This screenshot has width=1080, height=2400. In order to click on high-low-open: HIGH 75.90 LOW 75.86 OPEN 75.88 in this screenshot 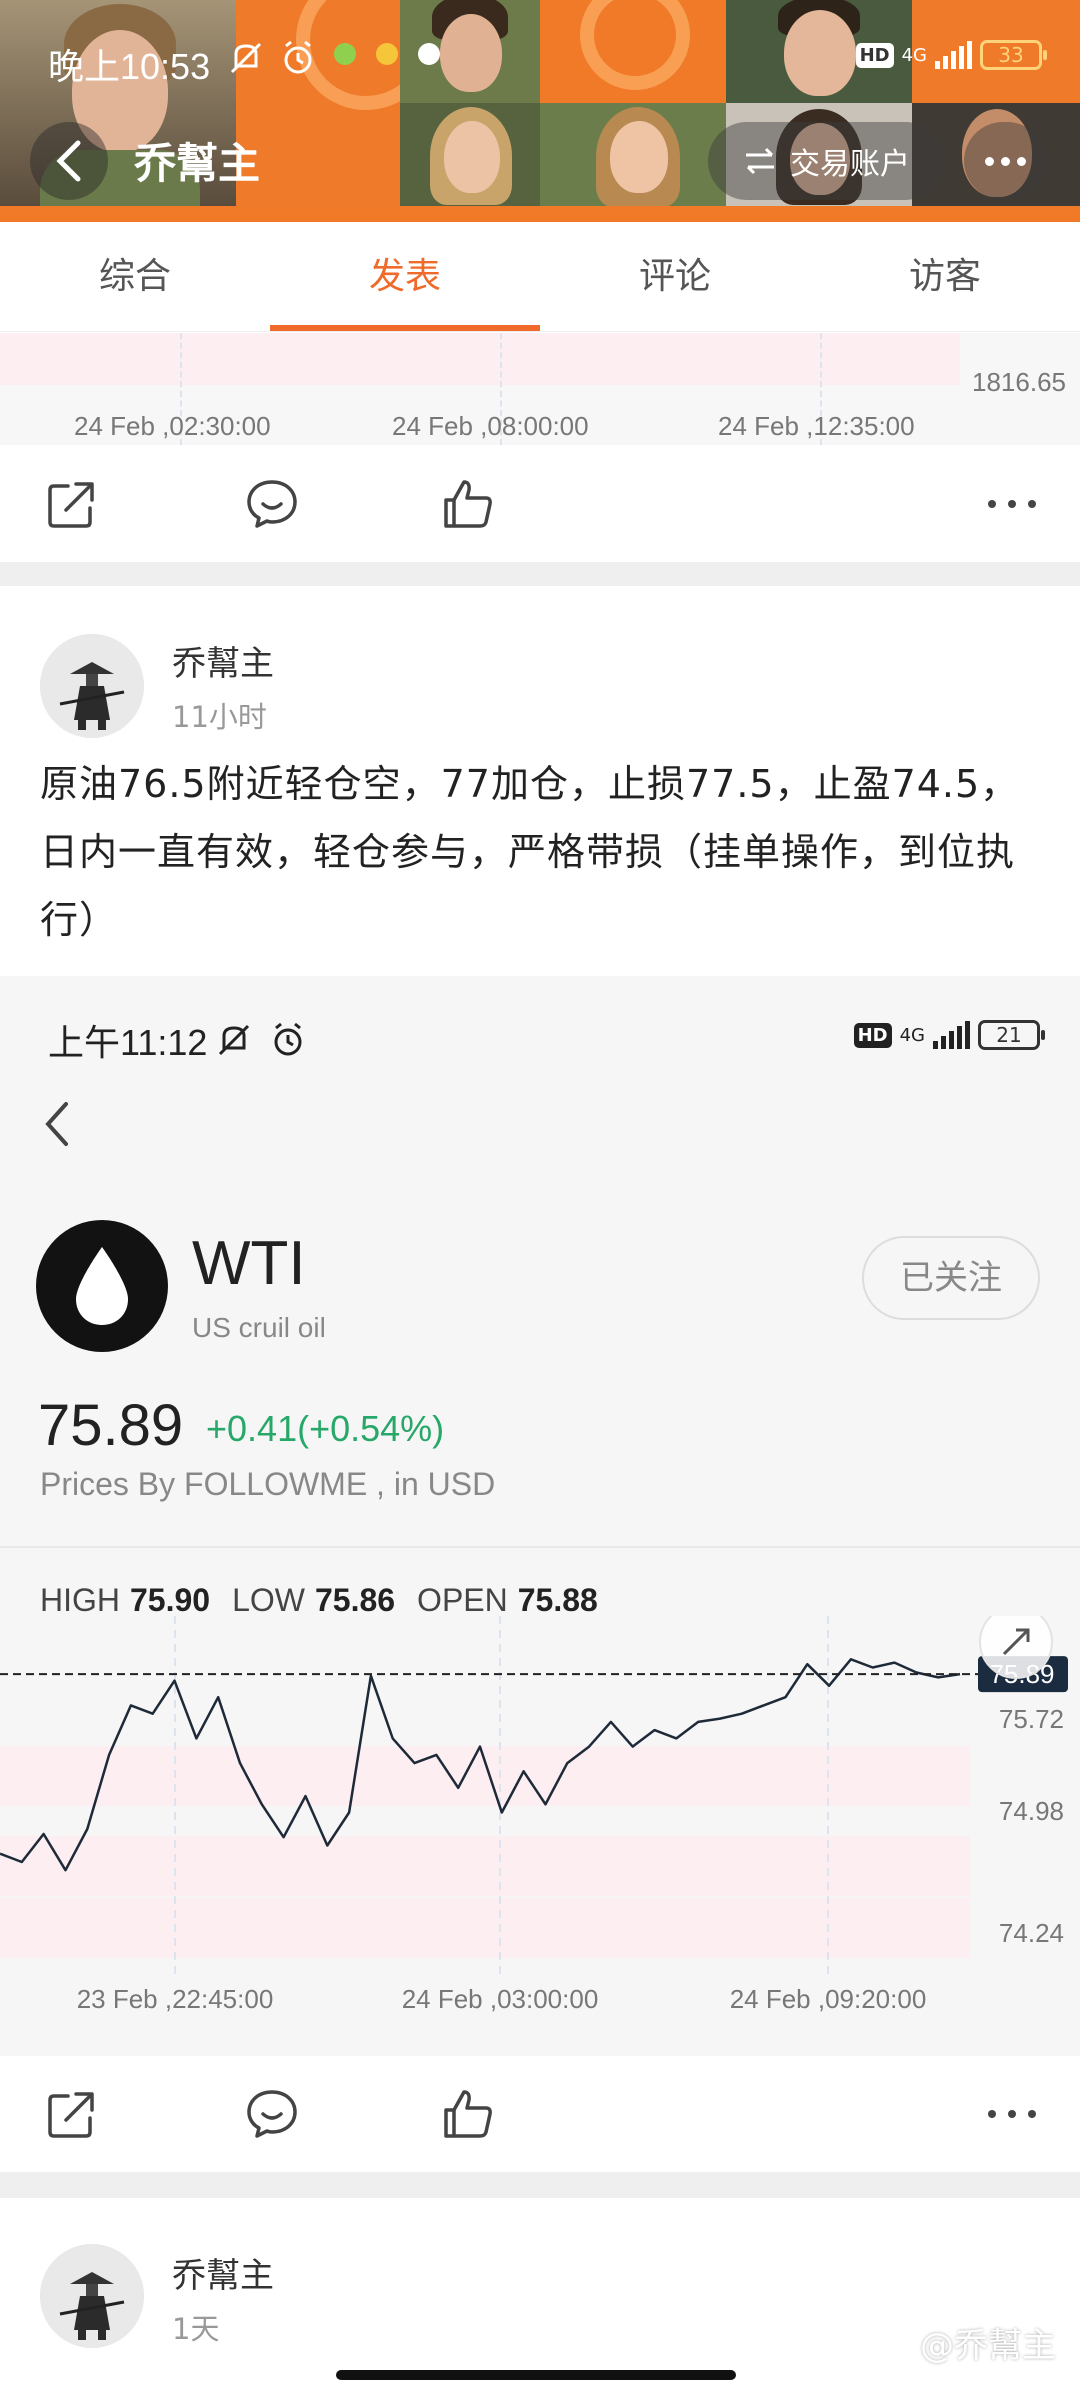, I will do `click(325, 1600)`.